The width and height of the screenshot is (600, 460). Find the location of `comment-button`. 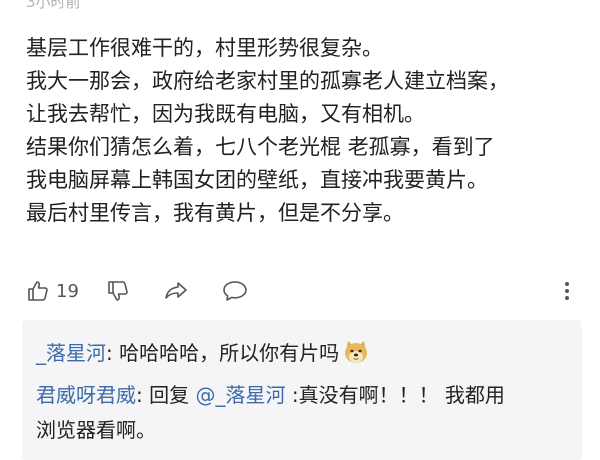

comment-button is located at coordinates (235, 291).